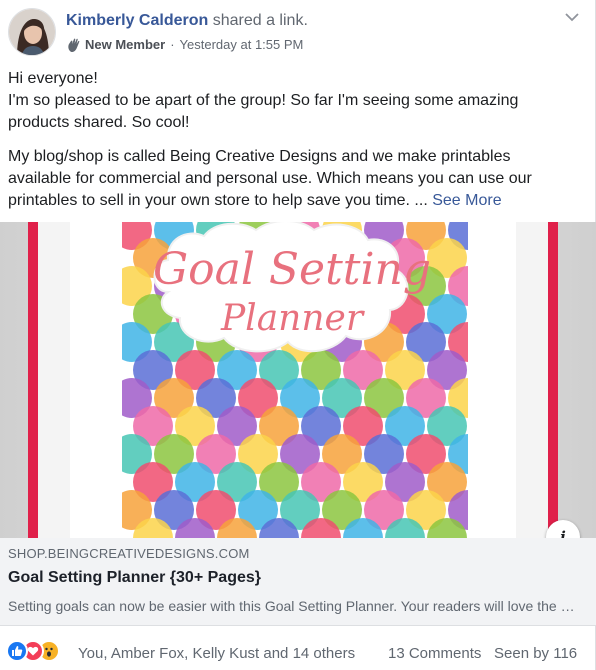 The width and height of the screenshot is (596, 670). I want to click on link-title: Goal Setting Planner {30+ Pages}, so click(134, 578).